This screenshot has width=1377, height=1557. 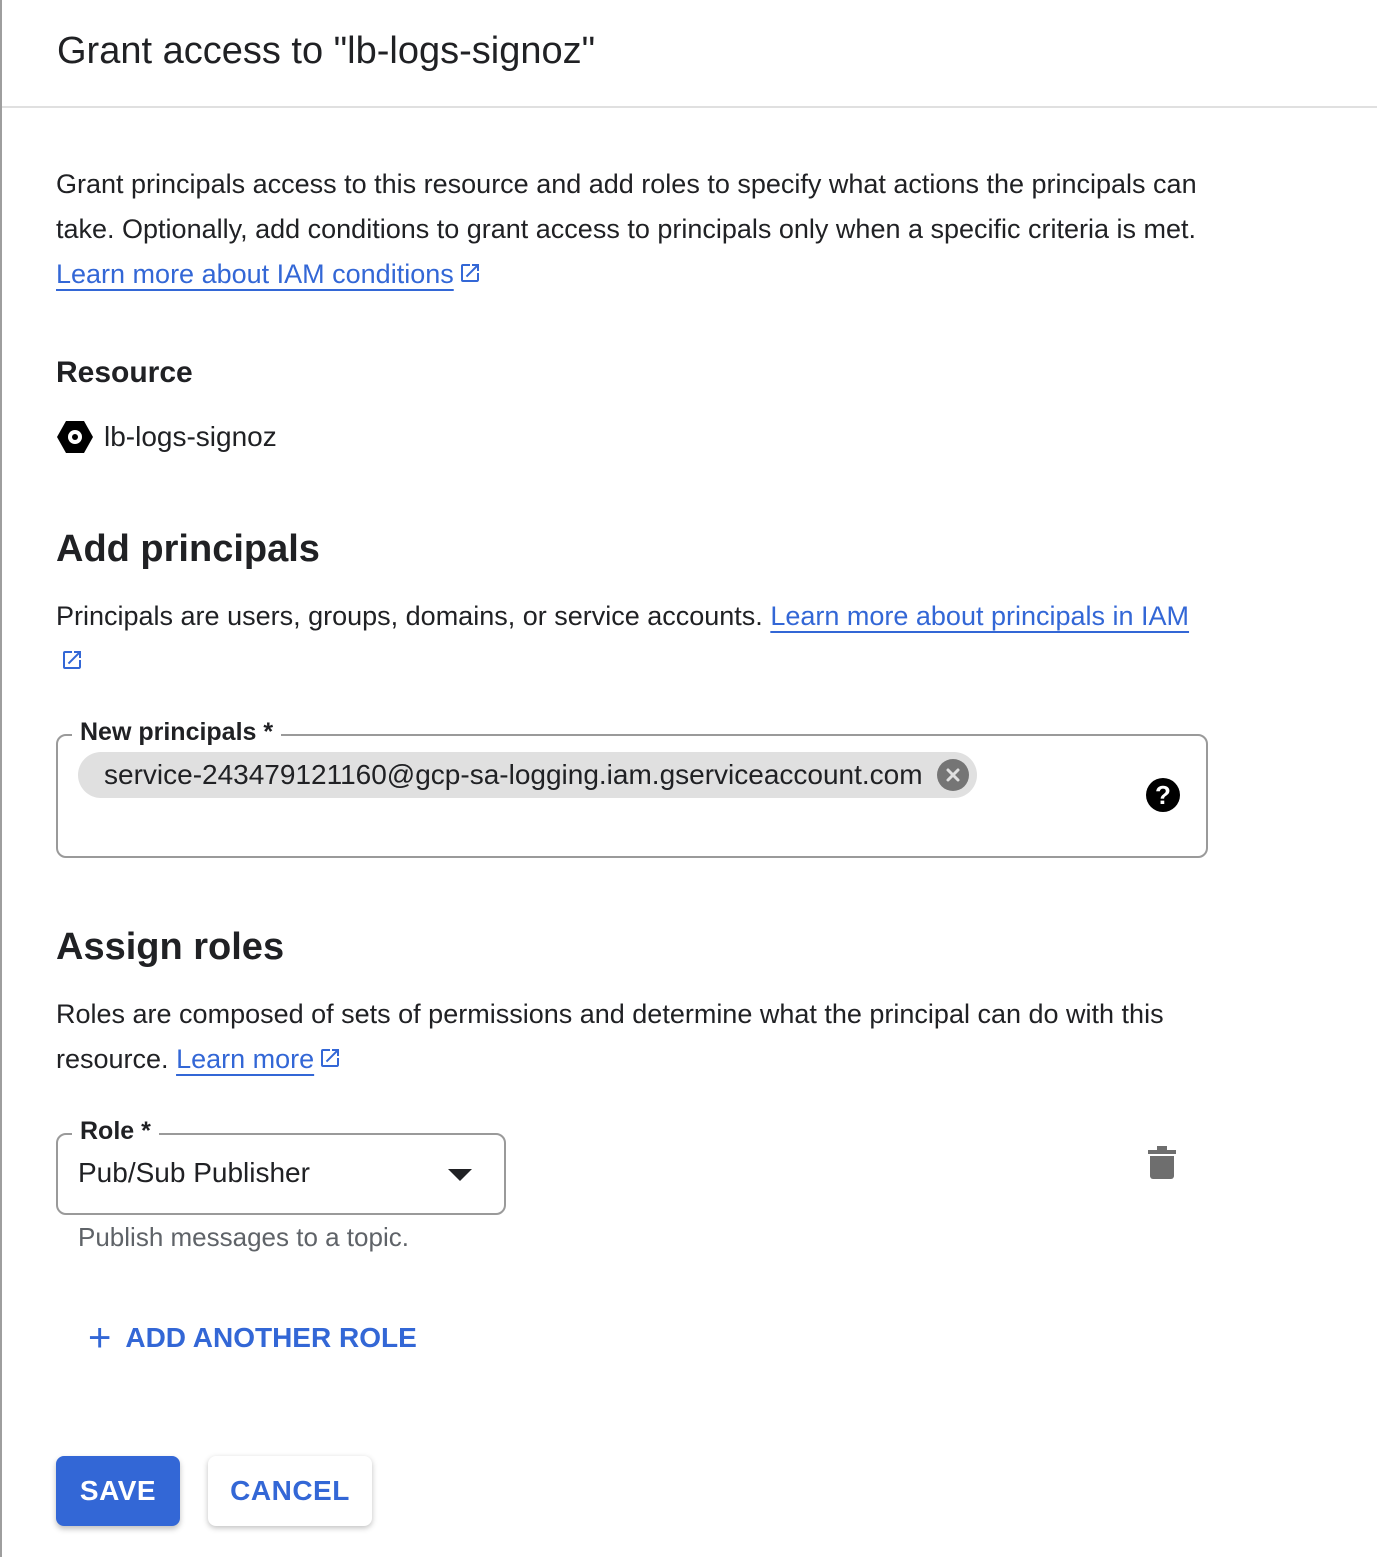 I want to click on roles-learn-more-link: Learn more, so click(x=245, y=1059).